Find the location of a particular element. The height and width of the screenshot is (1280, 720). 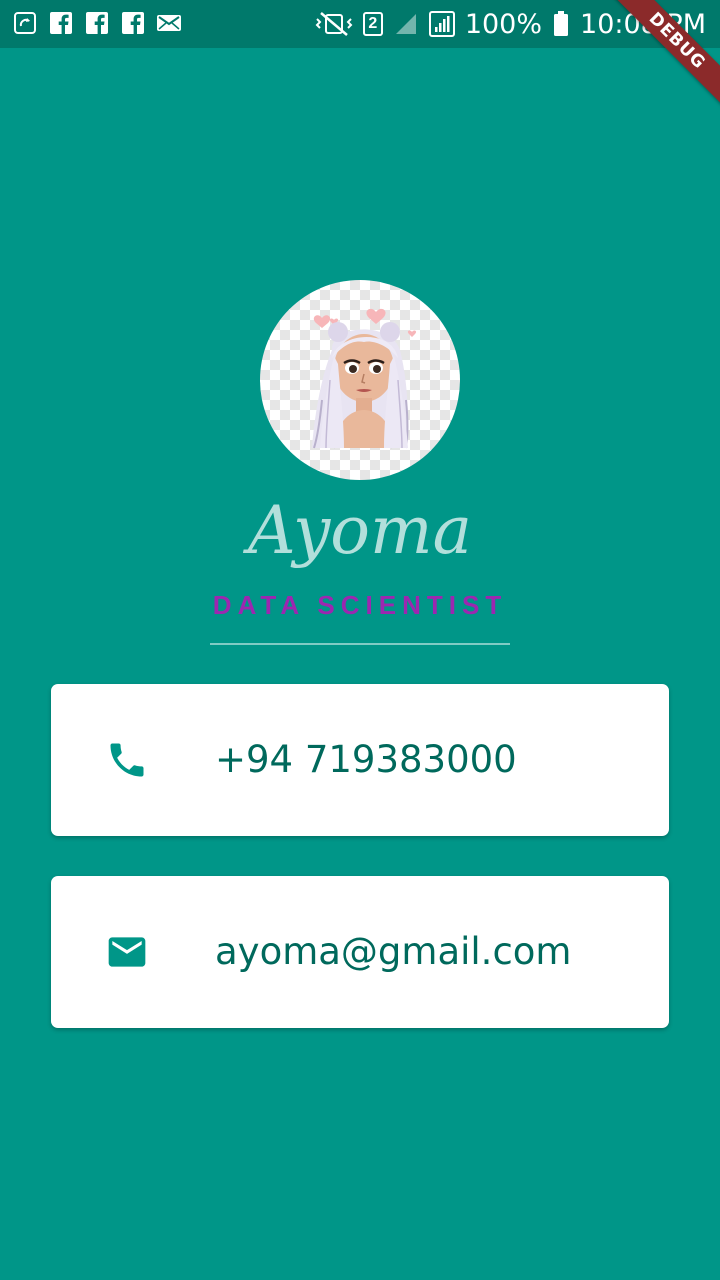

mute-vibrate-icon is located at coordinates (334, 24).